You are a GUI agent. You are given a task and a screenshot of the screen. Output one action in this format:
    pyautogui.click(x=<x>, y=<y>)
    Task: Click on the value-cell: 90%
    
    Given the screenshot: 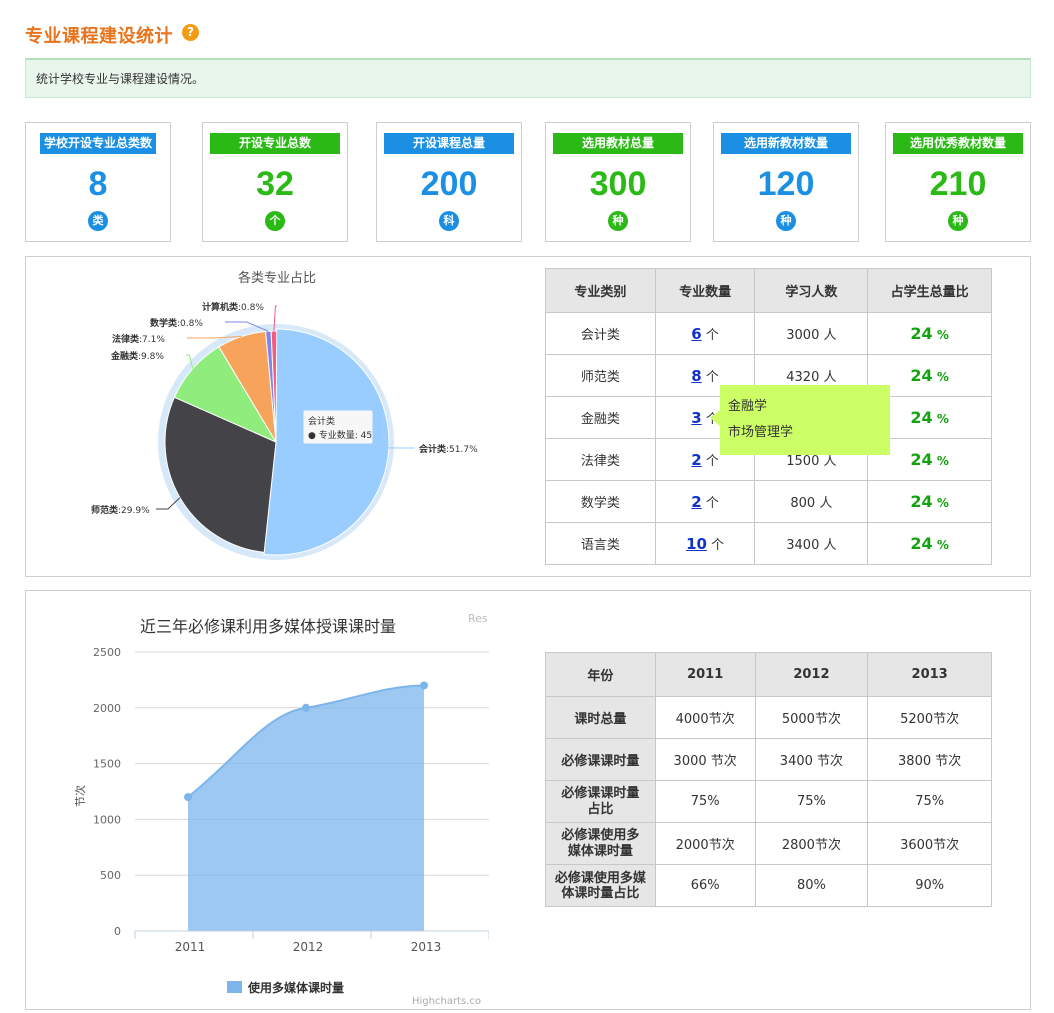 What is the action you would take?
    pyautogui.click(x=929, y=885)
    